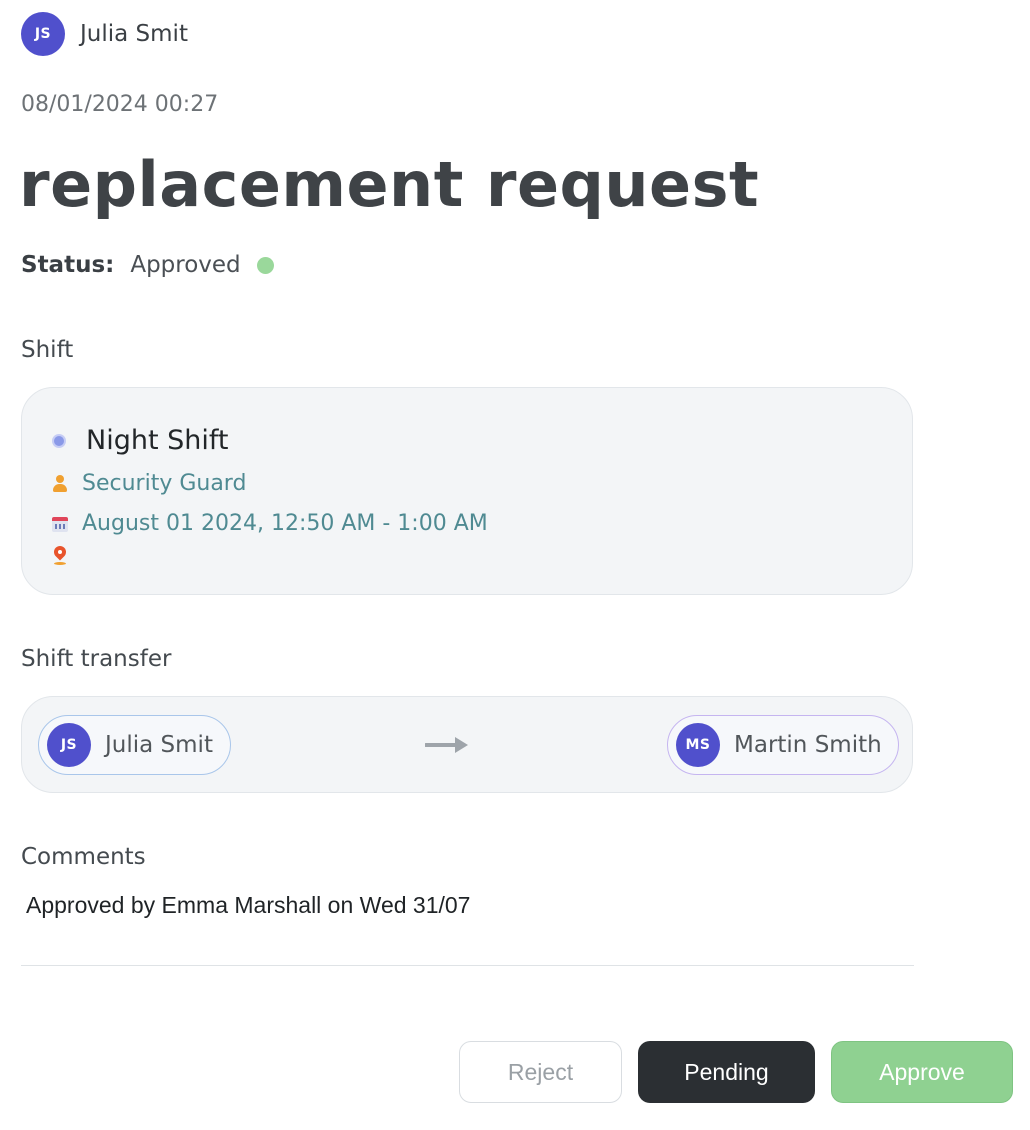  I want to click on transfer-section-label: Shift transfer, so click(96, 659).